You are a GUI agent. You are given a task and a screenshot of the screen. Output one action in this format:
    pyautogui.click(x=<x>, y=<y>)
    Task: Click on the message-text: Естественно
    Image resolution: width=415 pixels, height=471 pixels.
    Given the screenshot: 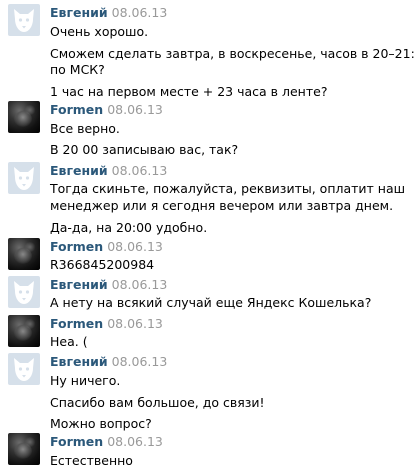 What is the action you would take?
    pyautogui.click(x=91, y=460)
    